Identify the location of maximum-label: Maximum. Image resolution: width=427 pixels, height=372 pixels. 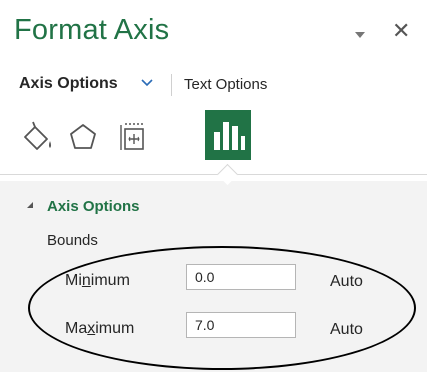
(99, 329).